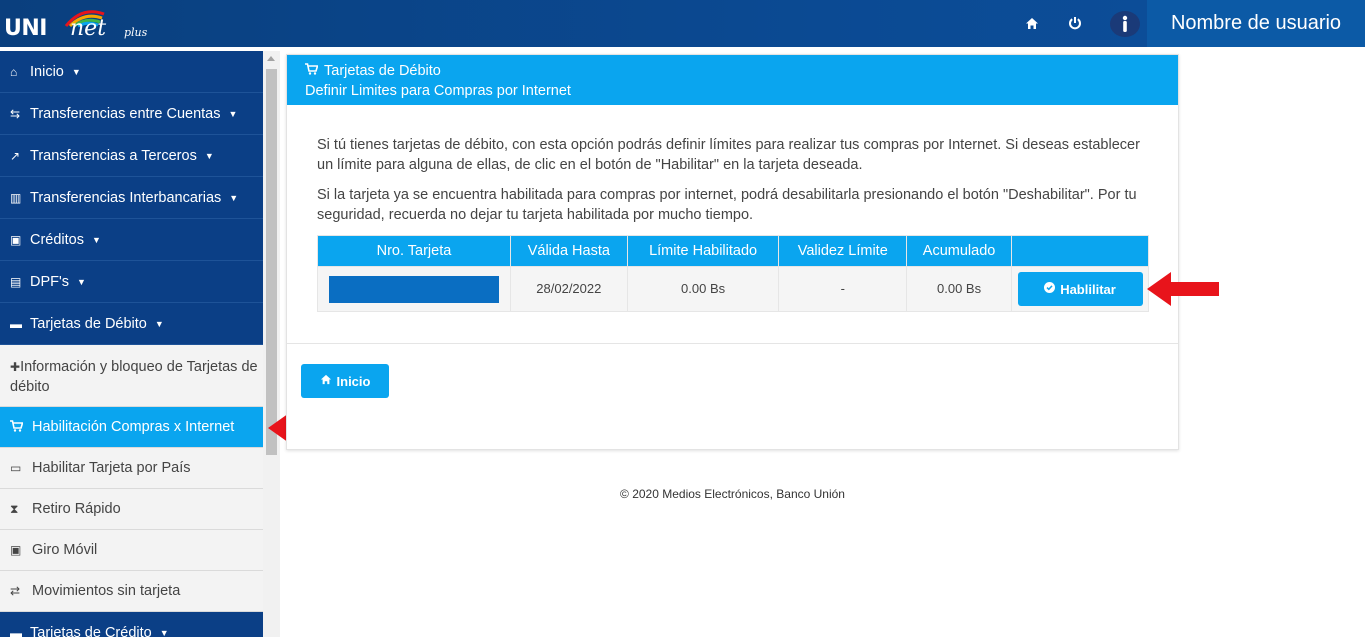  I want to click on limit-cell: 0.00 Bs, so click(703, 289).